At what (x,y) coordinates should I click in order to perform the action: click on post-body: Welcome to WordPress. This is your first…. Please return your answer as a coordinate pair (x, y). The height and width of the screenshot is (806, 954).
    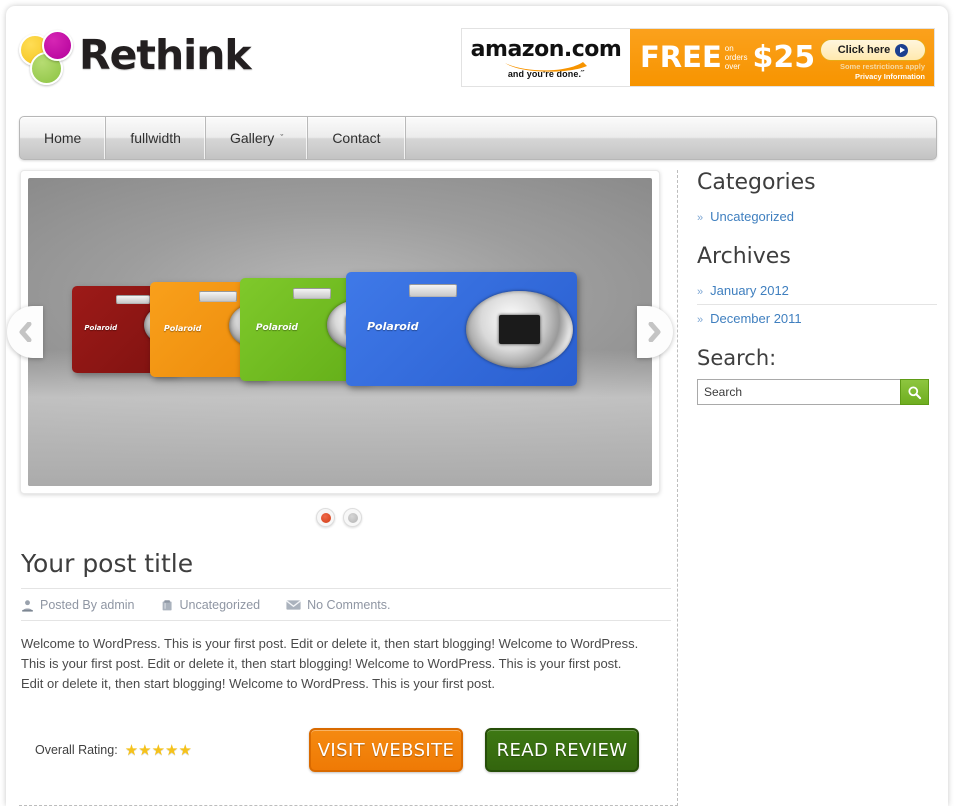
    Looking at the image, I should click on (330, 663).